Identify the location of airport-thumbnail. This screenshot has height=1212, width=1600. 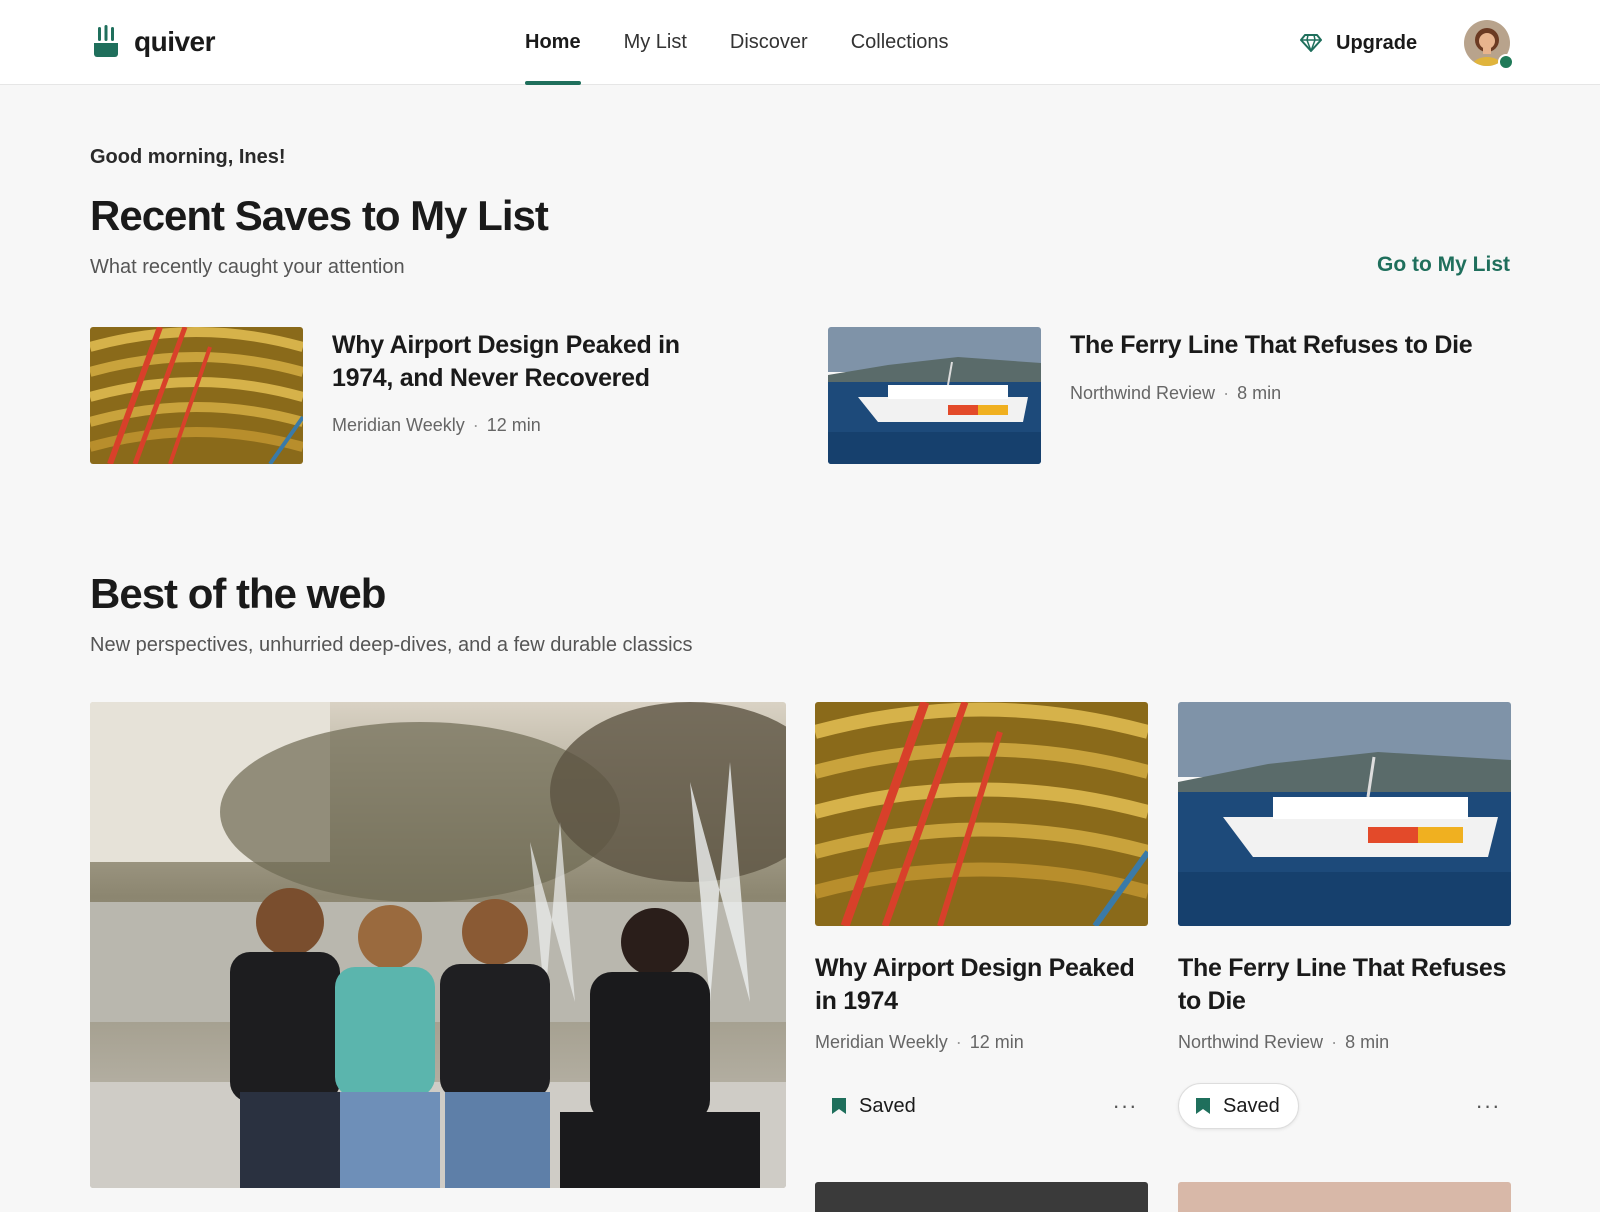
(196, 395).